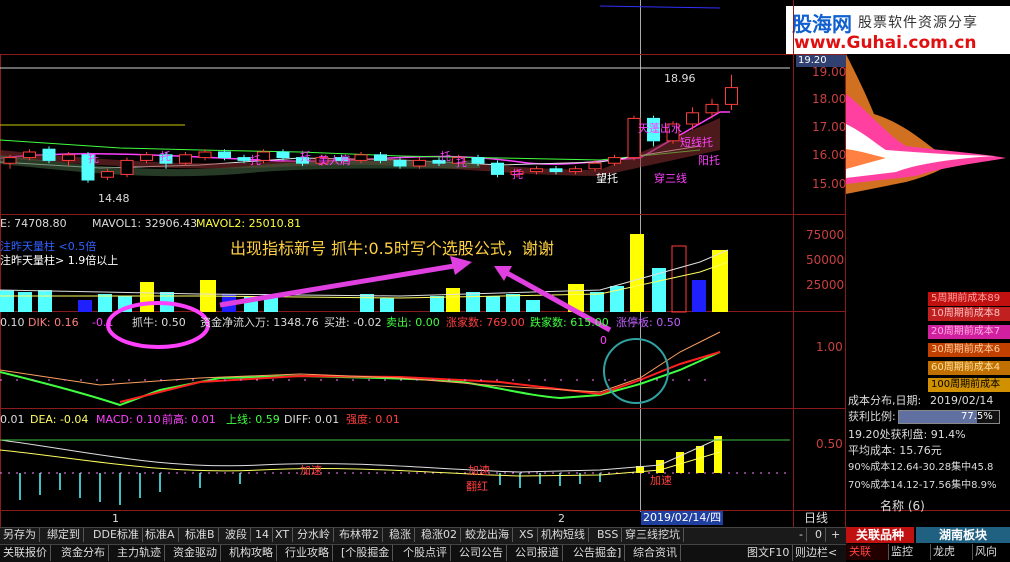 The image size is (1010, 562). Describe the element at coordinates (312, 419) in the screenshot. I see `macd-diff: DIFF: 0.01` at that location.